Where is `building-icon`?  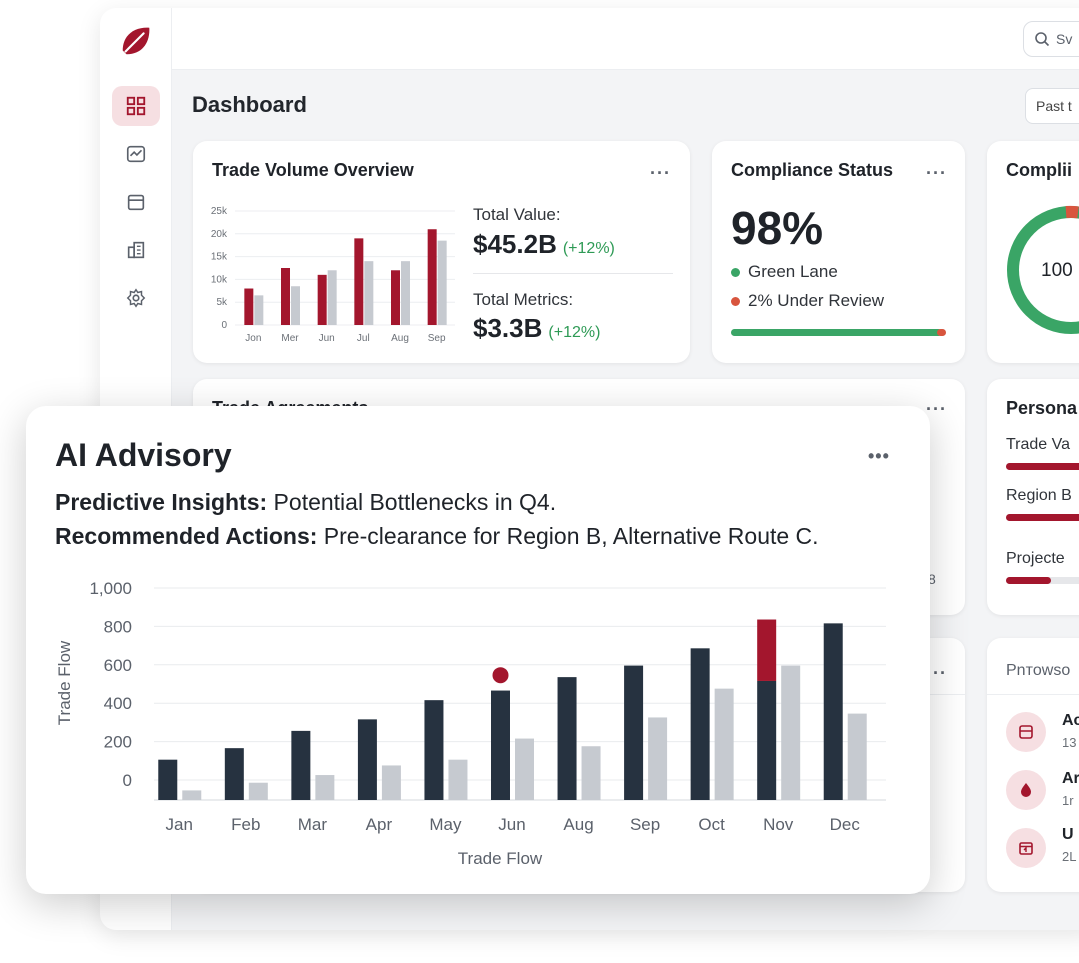
building-icon is located at coordinates (136, 250).